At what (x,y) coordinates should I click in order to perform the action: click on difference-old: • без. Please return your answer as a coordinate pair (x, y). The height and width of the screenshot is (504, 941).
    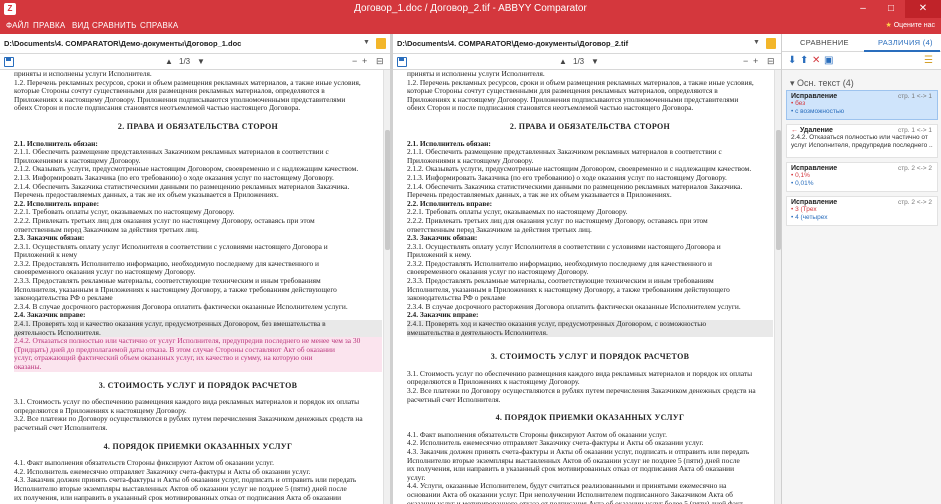
    Looking at the image, I should click on (798, 103).